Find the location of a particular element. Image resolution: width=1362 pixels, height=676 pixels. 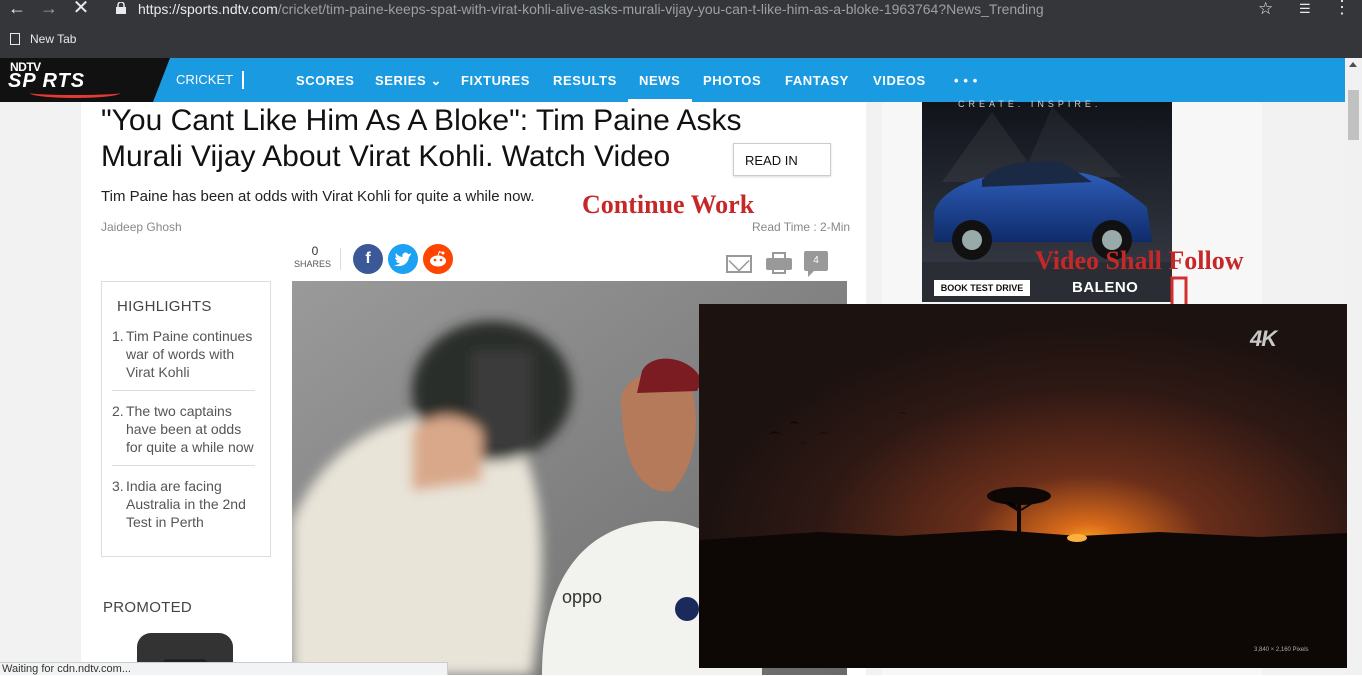

twitter-icon is located at coordinates (403, 259).